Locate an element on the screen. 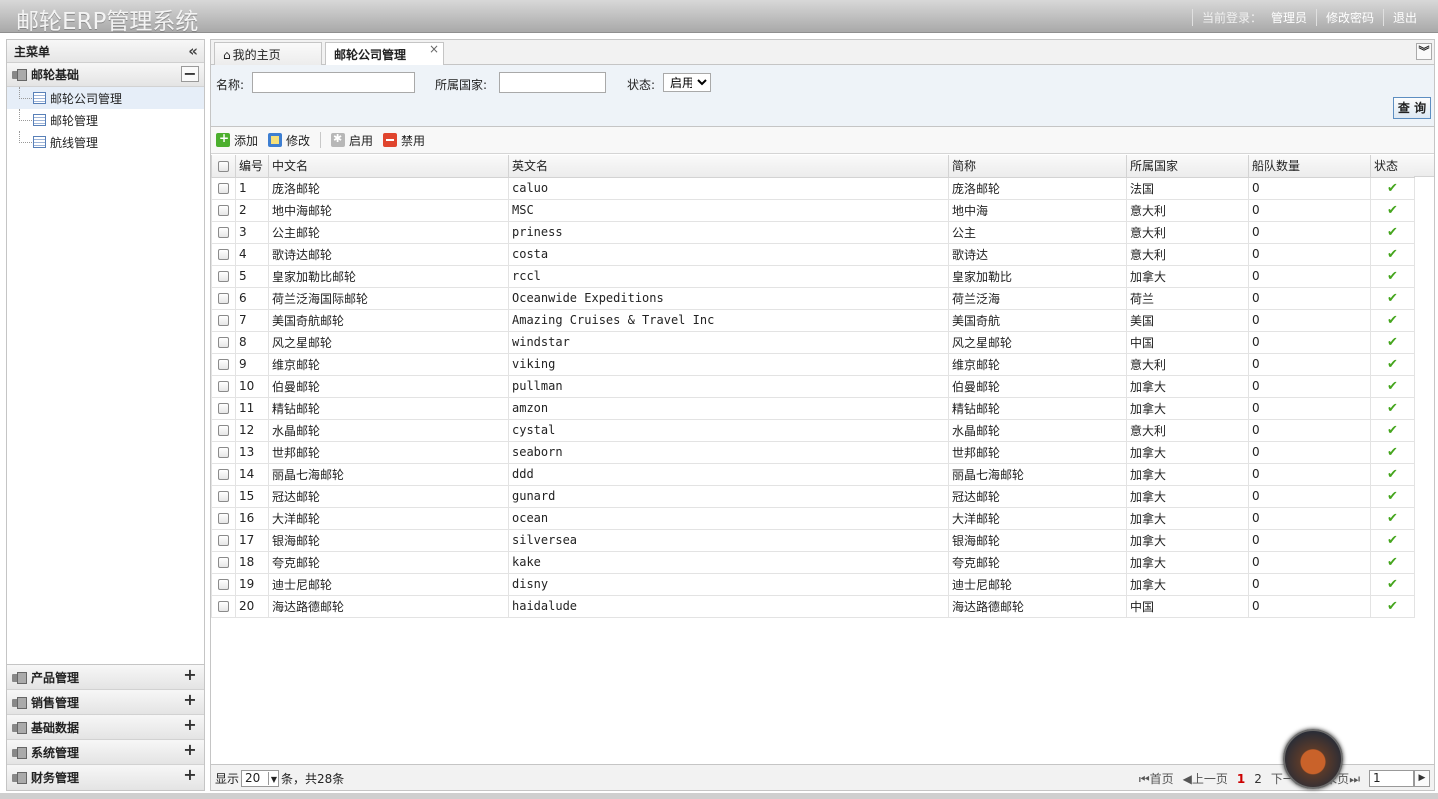  table-row: 11 精钻邮轮 amzon 精钻邮轮 加拿大 0 ✔ is located at coordinates (813, 408).